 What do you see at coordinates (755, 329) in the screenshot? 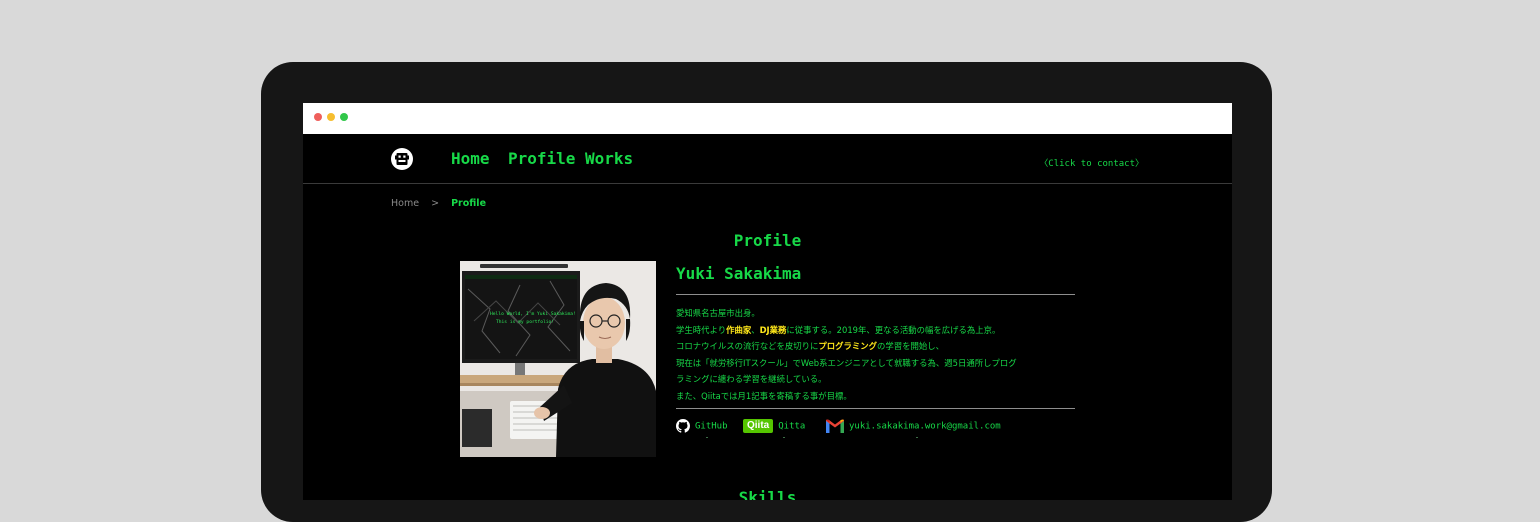
I see `bio-text: 、` at bounding box center [755, 329].